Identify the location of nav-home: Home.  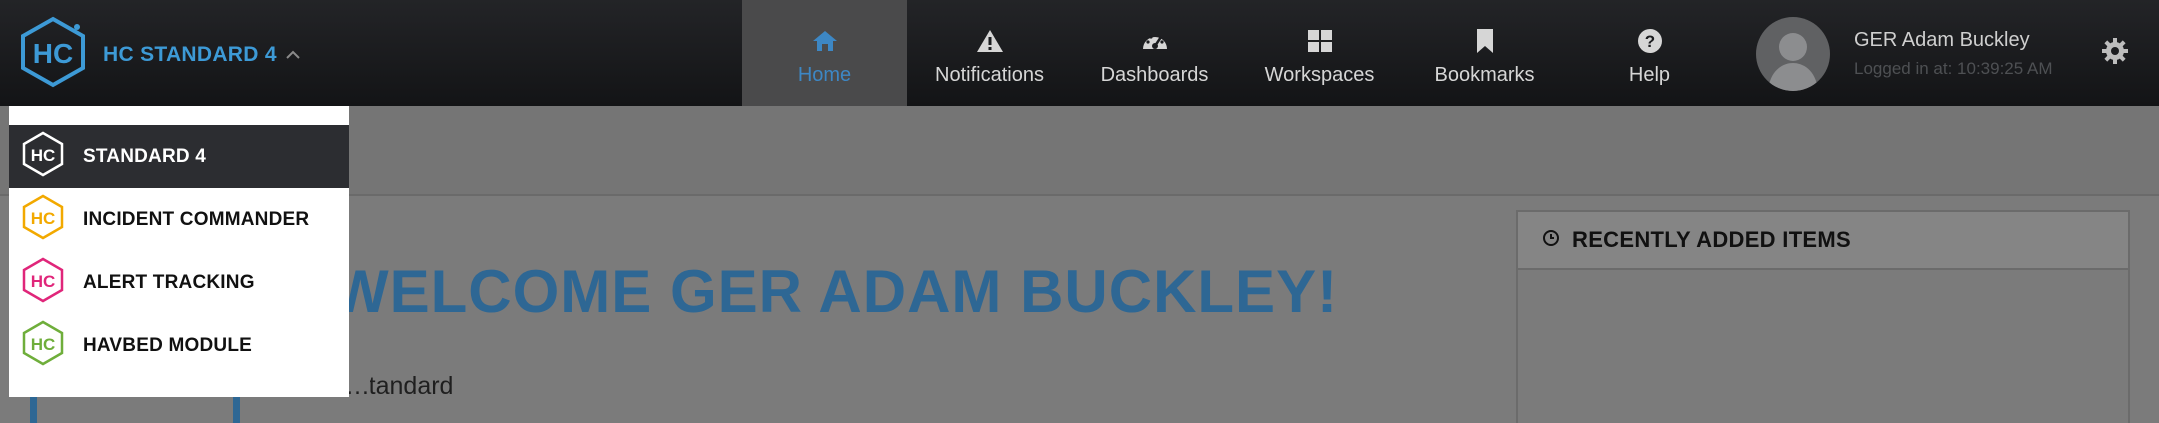
(824, 53).